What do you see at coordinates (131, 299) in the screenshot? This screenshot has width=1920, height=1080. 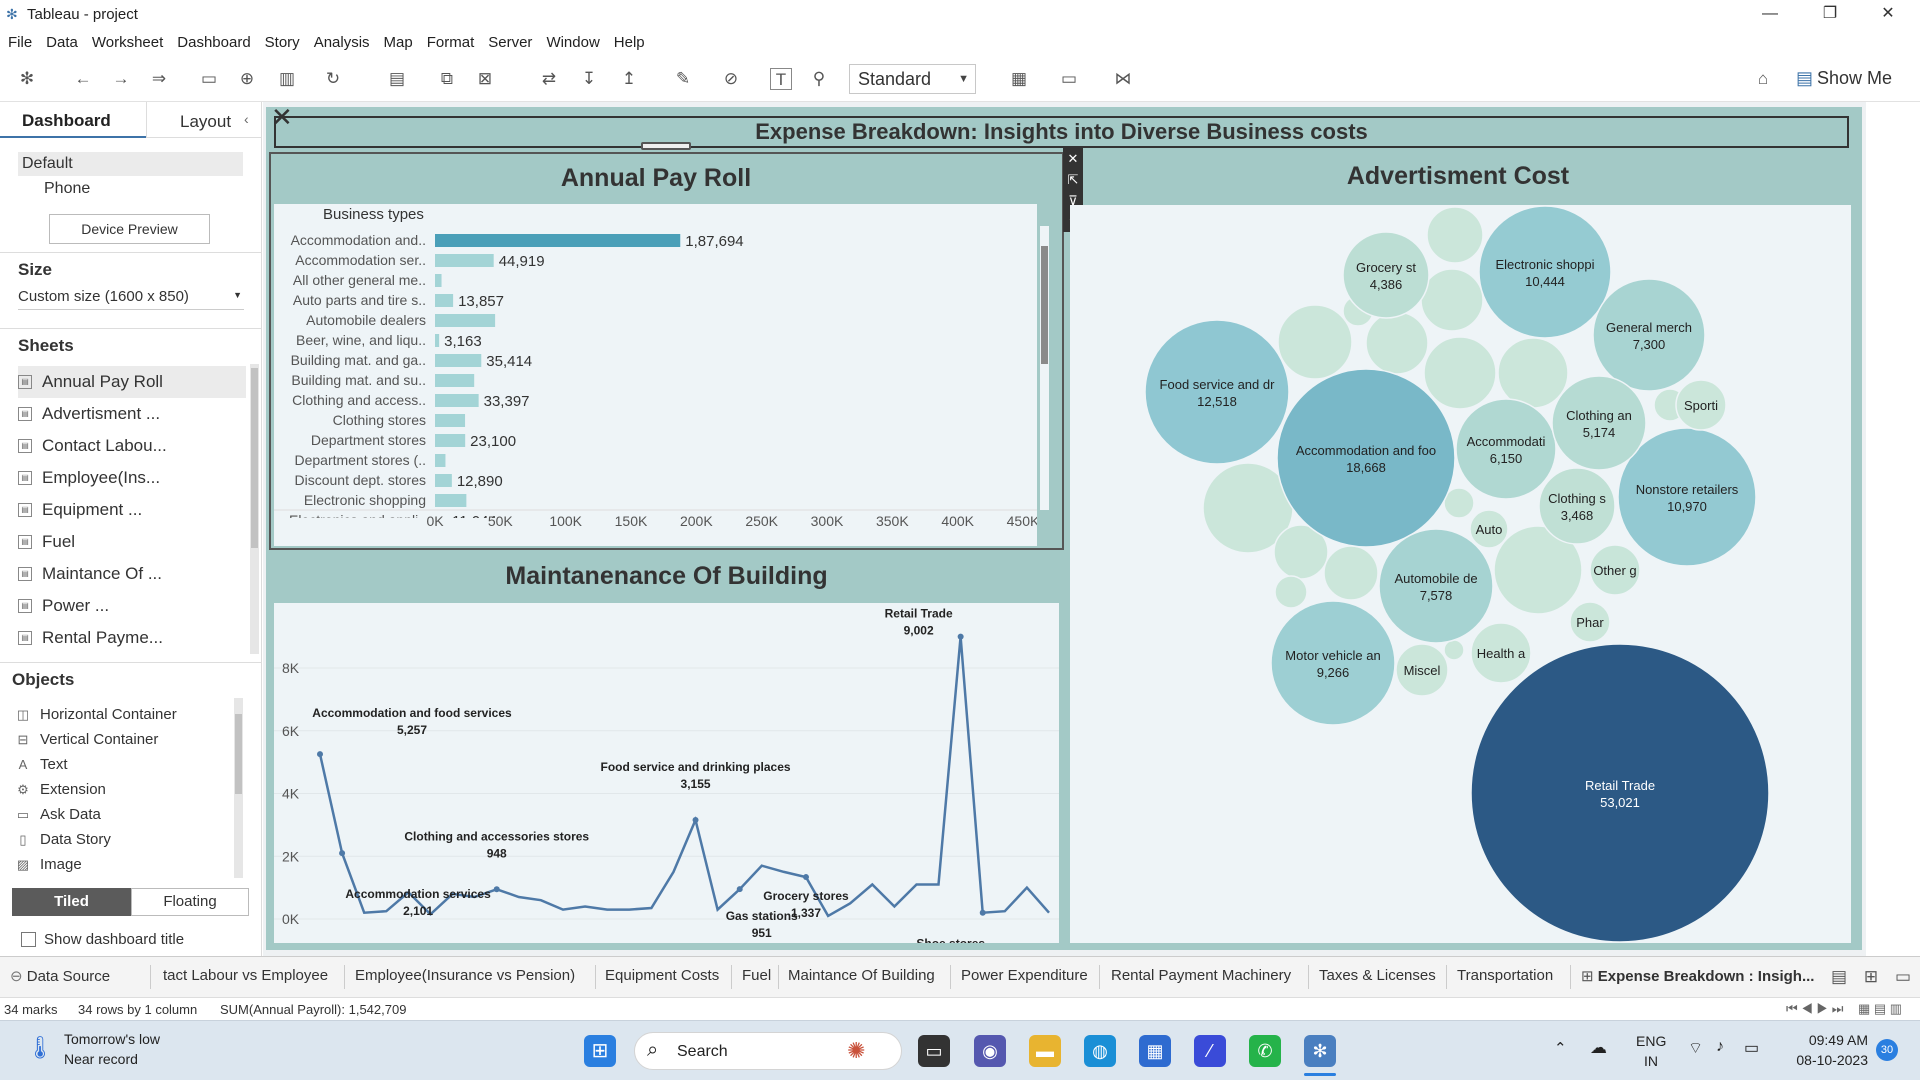 I see `size-select: Custom size (1600 x 850) ▼` at bounding box center [131, 299].